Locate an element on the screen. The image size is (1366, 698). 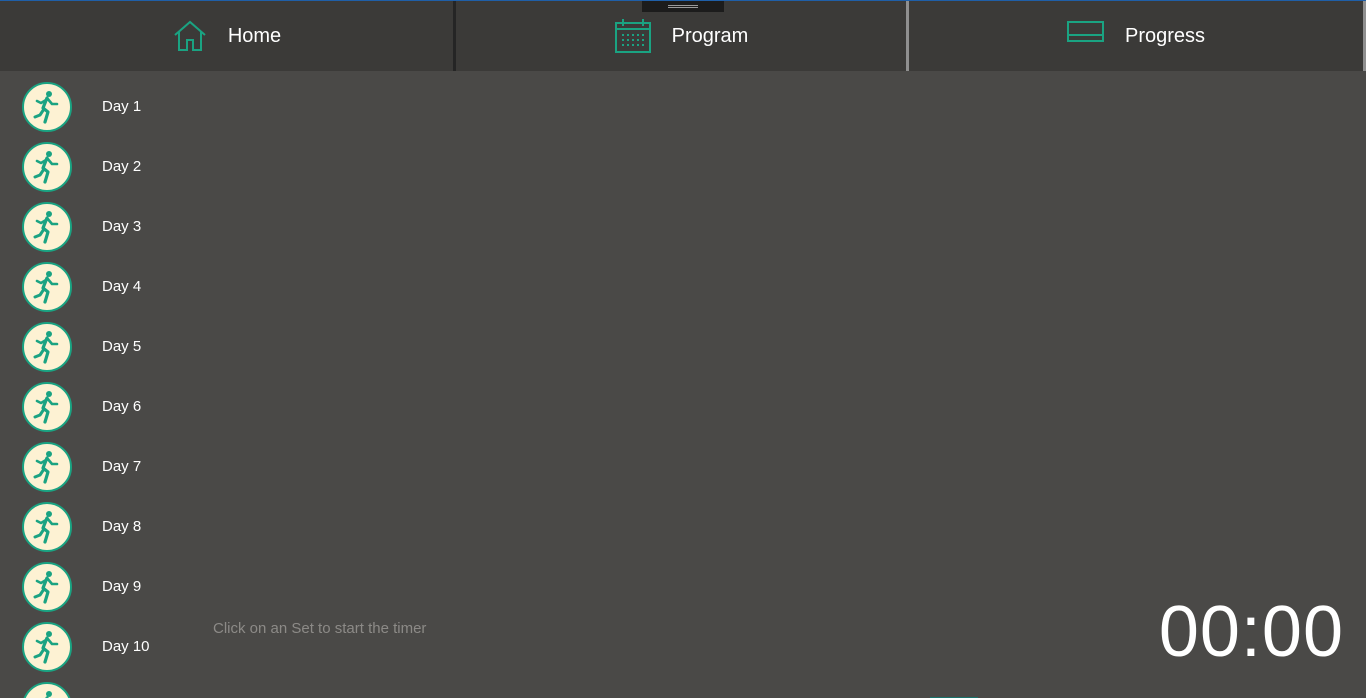
list-item is located at coordinates (100, 684).